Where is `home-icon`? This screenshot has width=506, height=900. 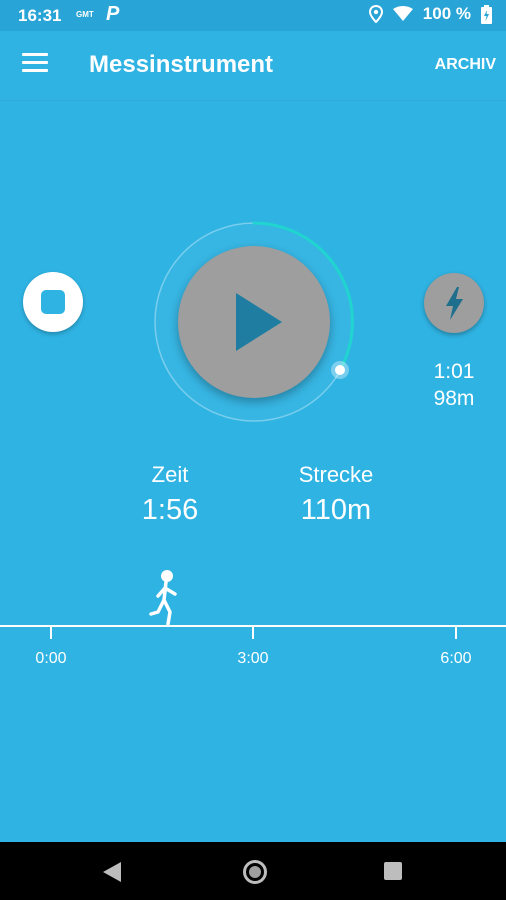 home-icon is located at coordinates (255, 872).